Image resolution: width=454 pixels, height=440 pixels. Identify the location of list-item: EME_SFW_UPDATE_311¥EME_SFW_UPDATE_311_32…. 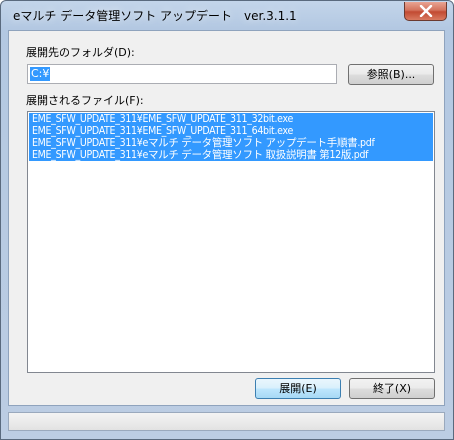
(231, 119).